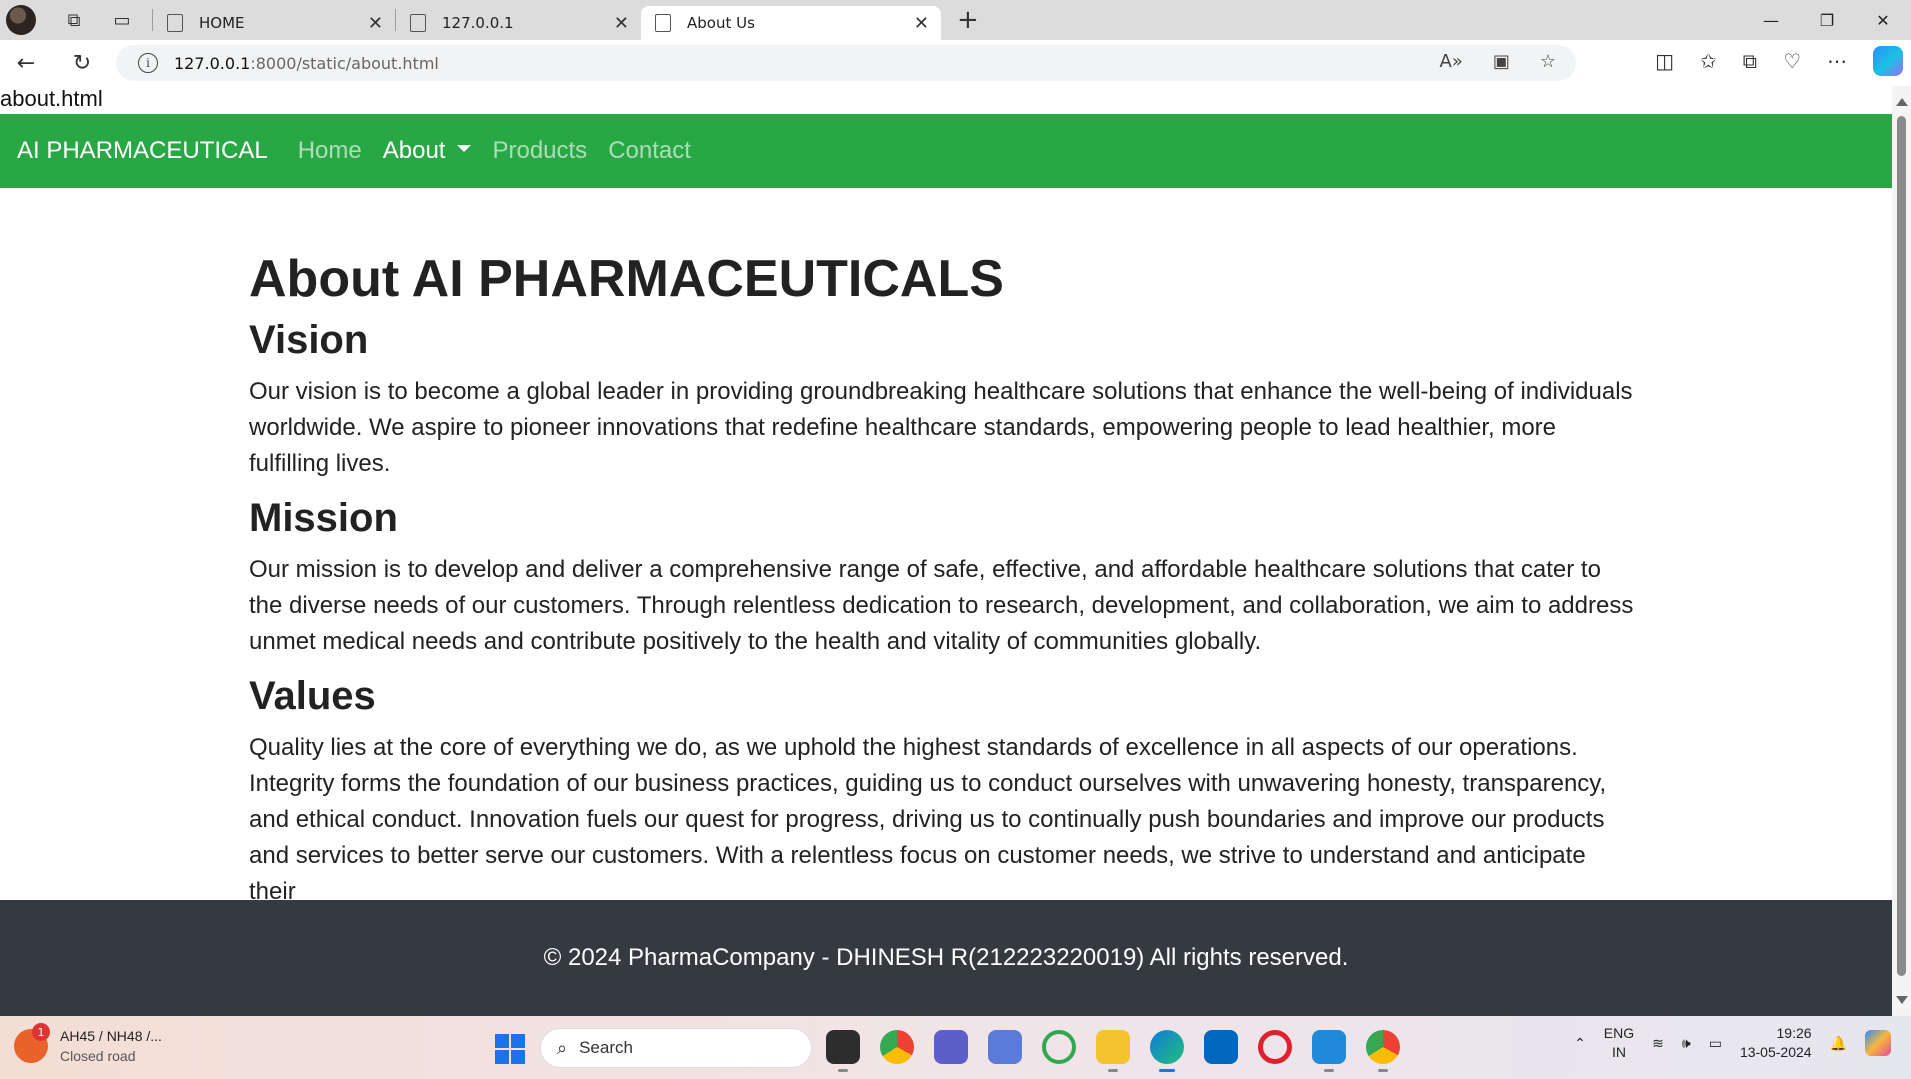 The height and width of the screenshot is (1079, 1911). I want to click on tab-title: About Us, so click(721, 23).